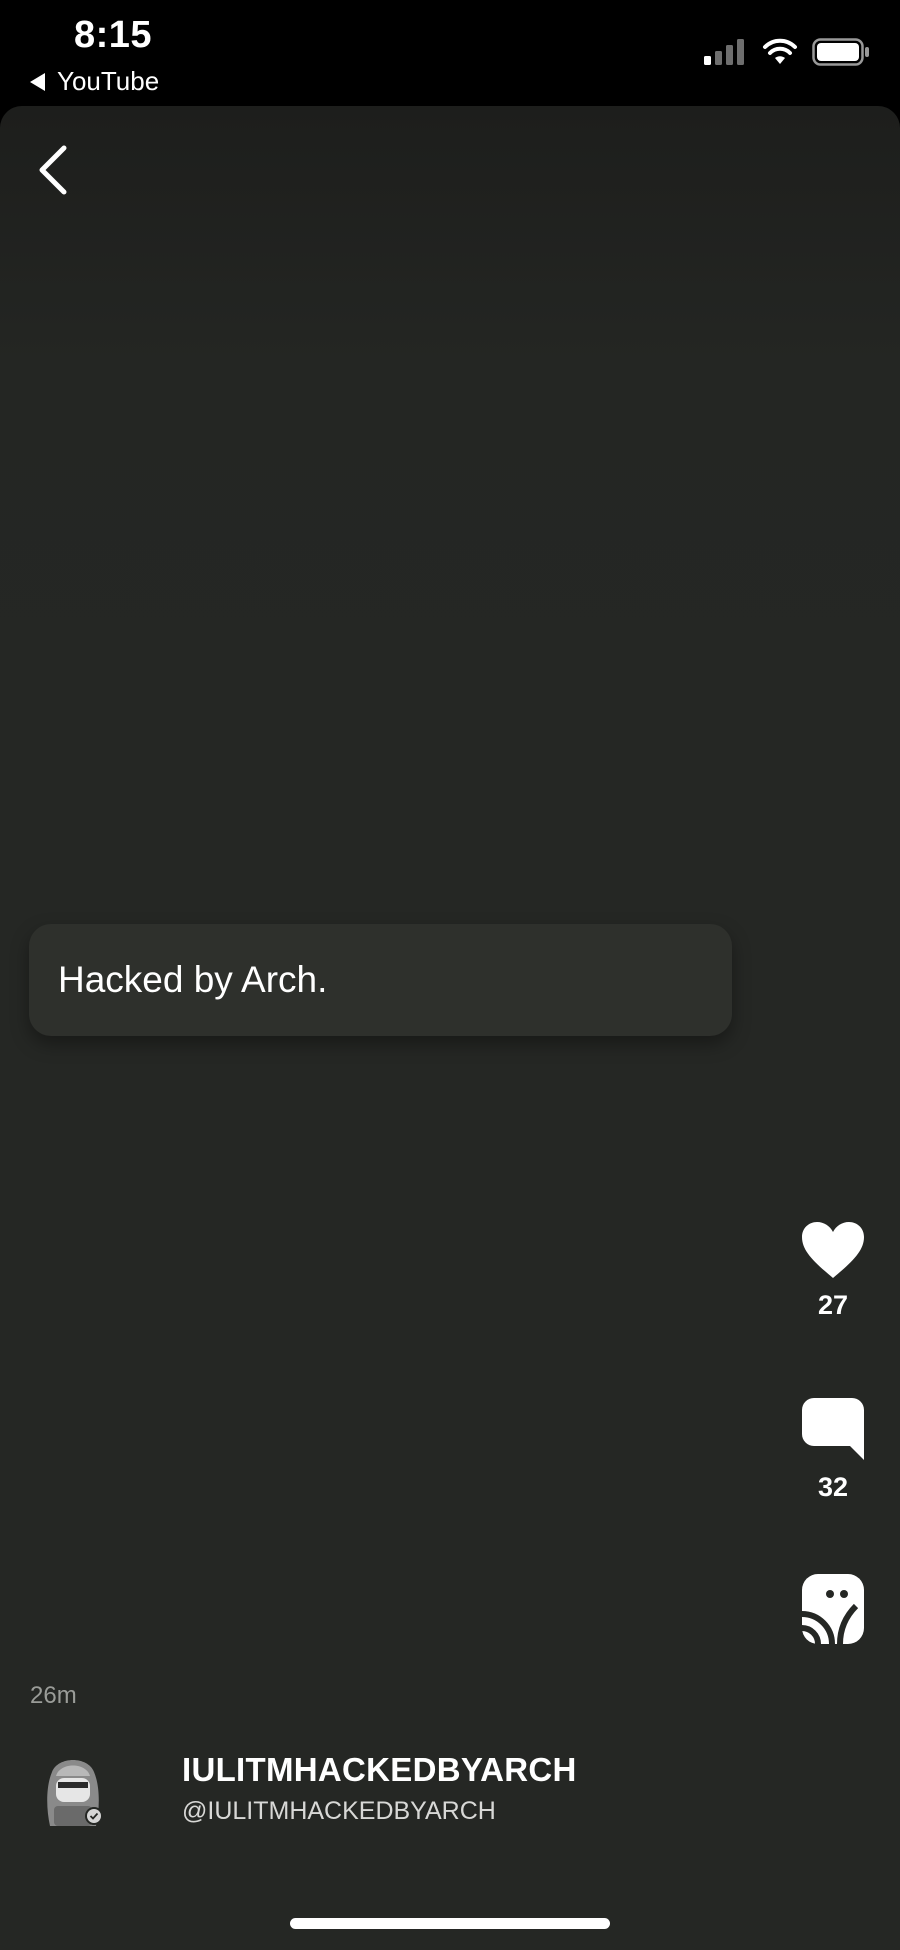  I want to click on back-app-label: YouTube, so click(108, 81).